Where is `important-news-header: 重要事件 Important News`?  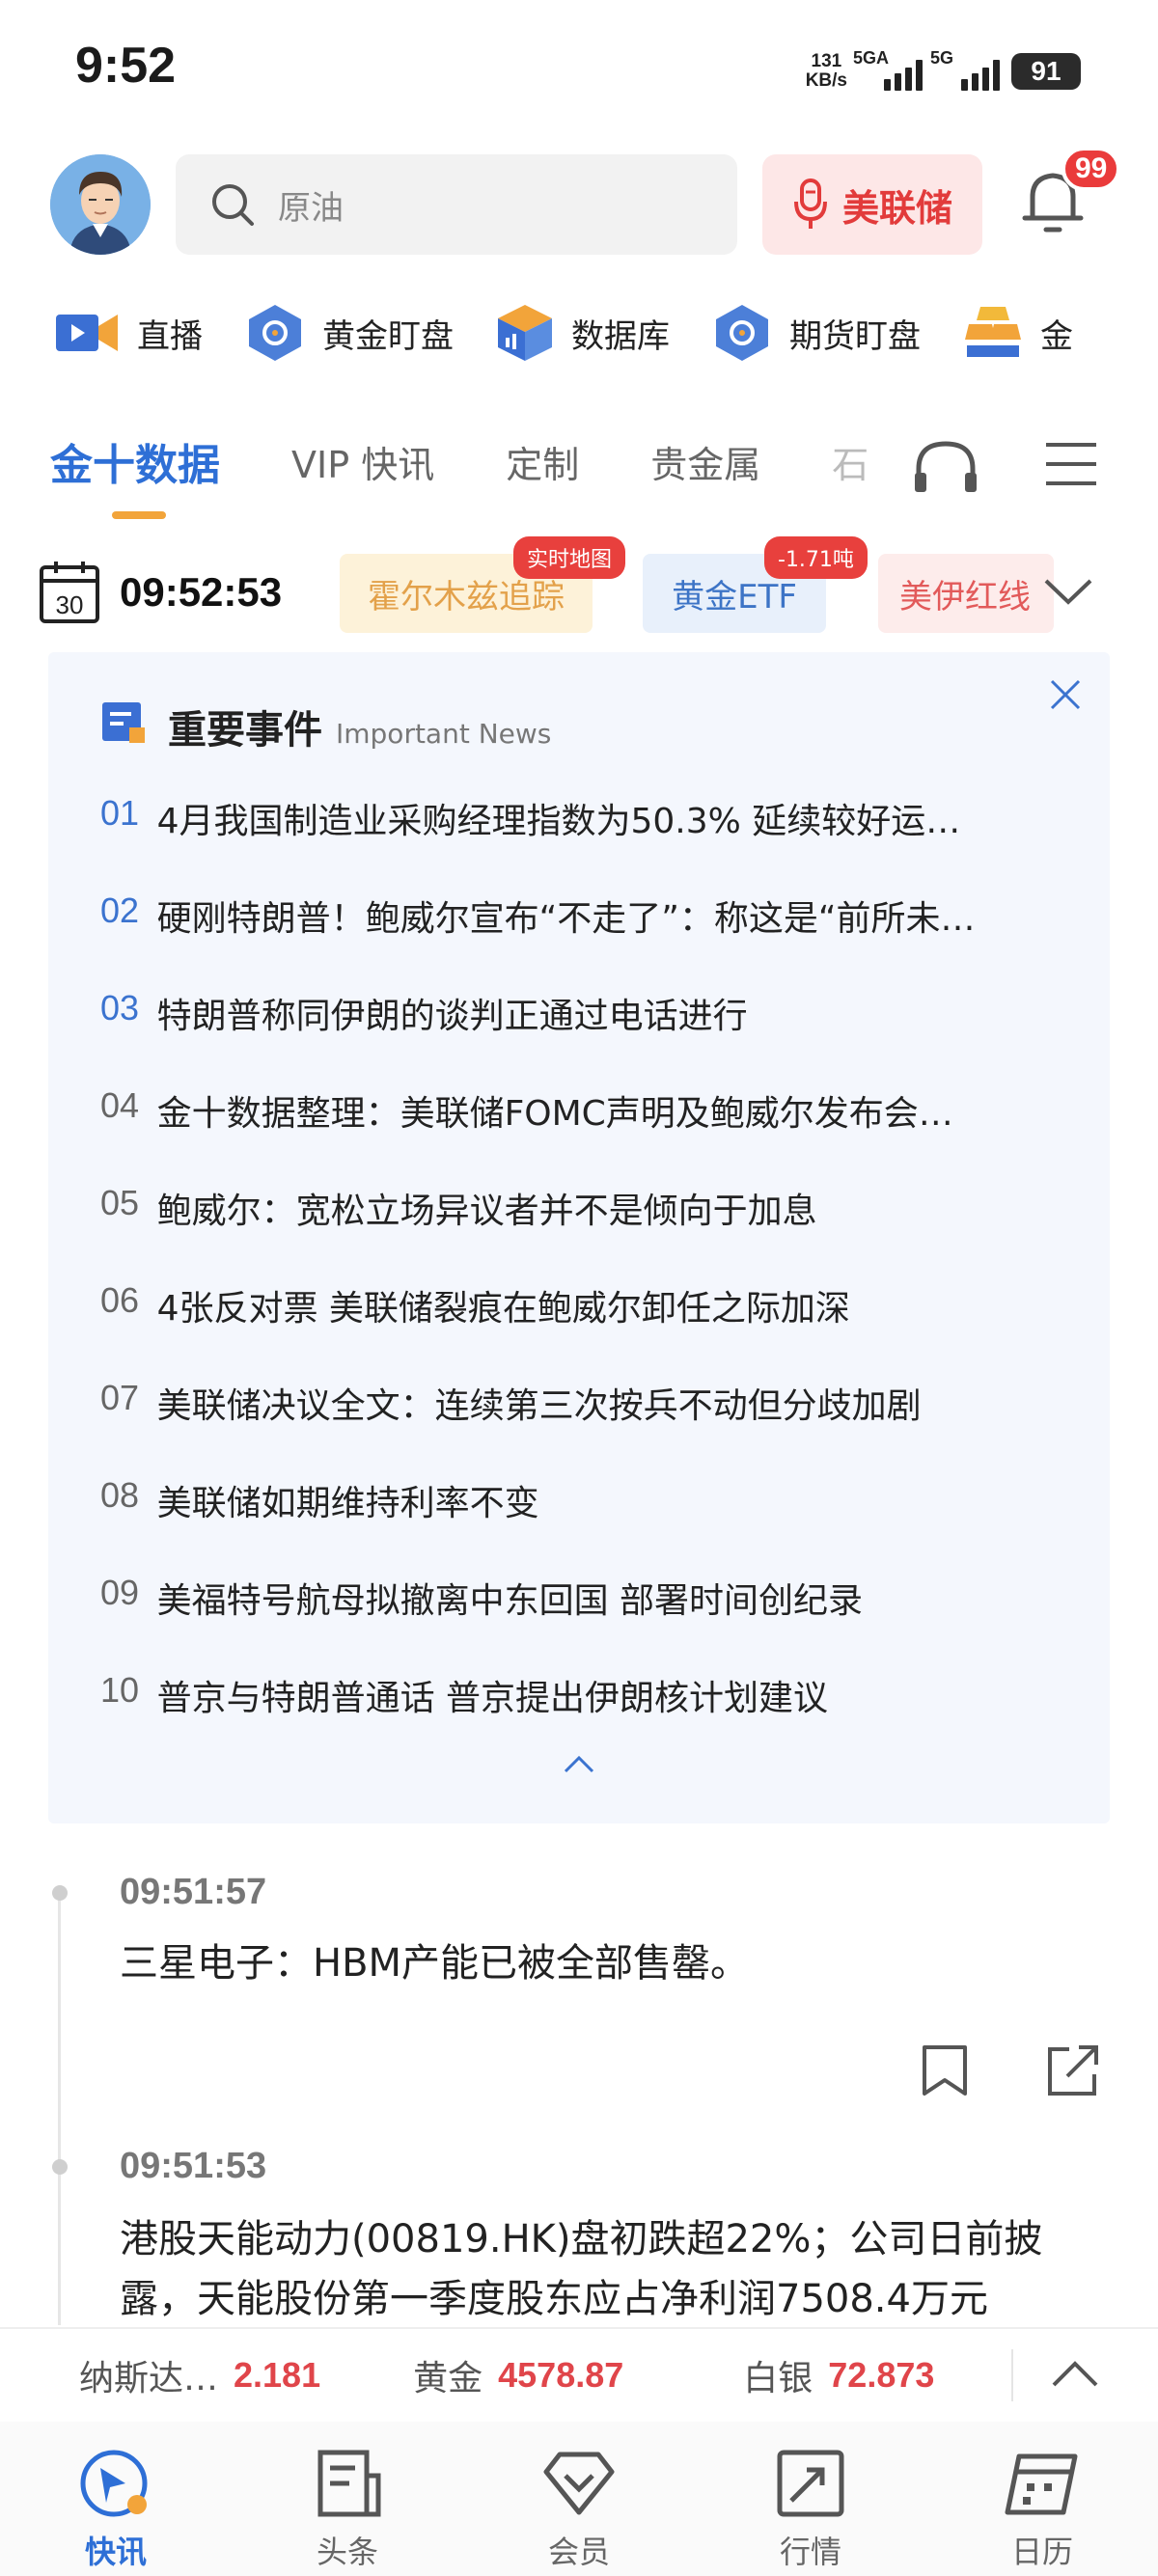
important-news-header: 重要事件 Important News is located at coordinates (359, 726).